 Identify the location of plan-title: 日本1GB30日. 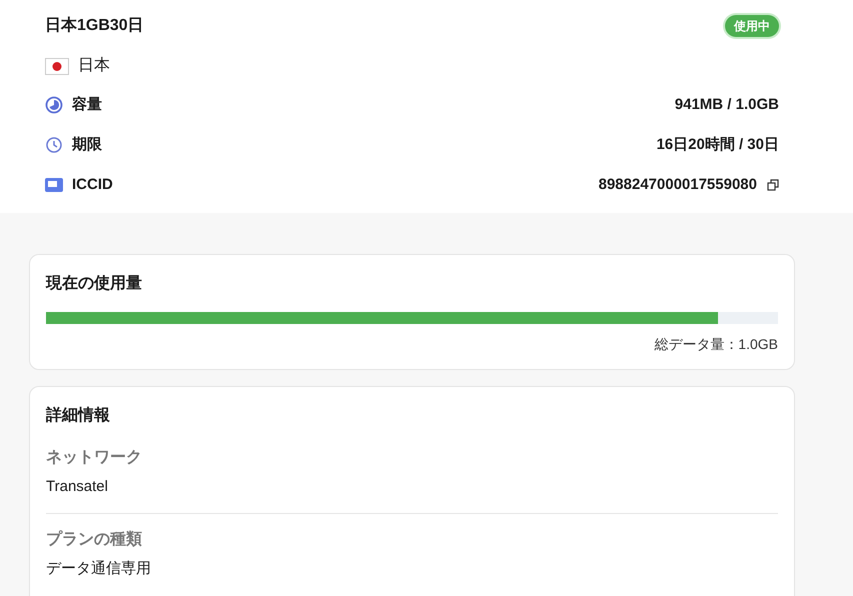
(94, 26).